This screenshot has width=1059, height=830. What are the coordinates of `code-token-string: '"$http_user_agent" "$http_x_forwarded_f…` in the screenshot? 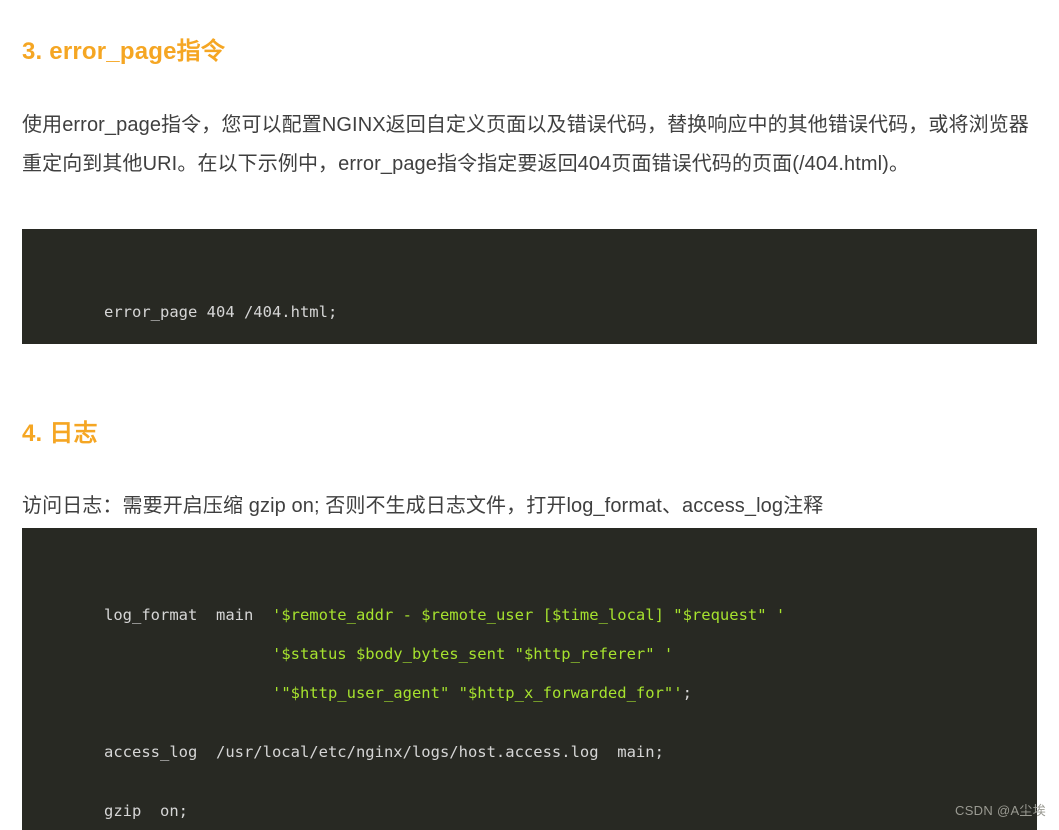 It's located at (477, 693).